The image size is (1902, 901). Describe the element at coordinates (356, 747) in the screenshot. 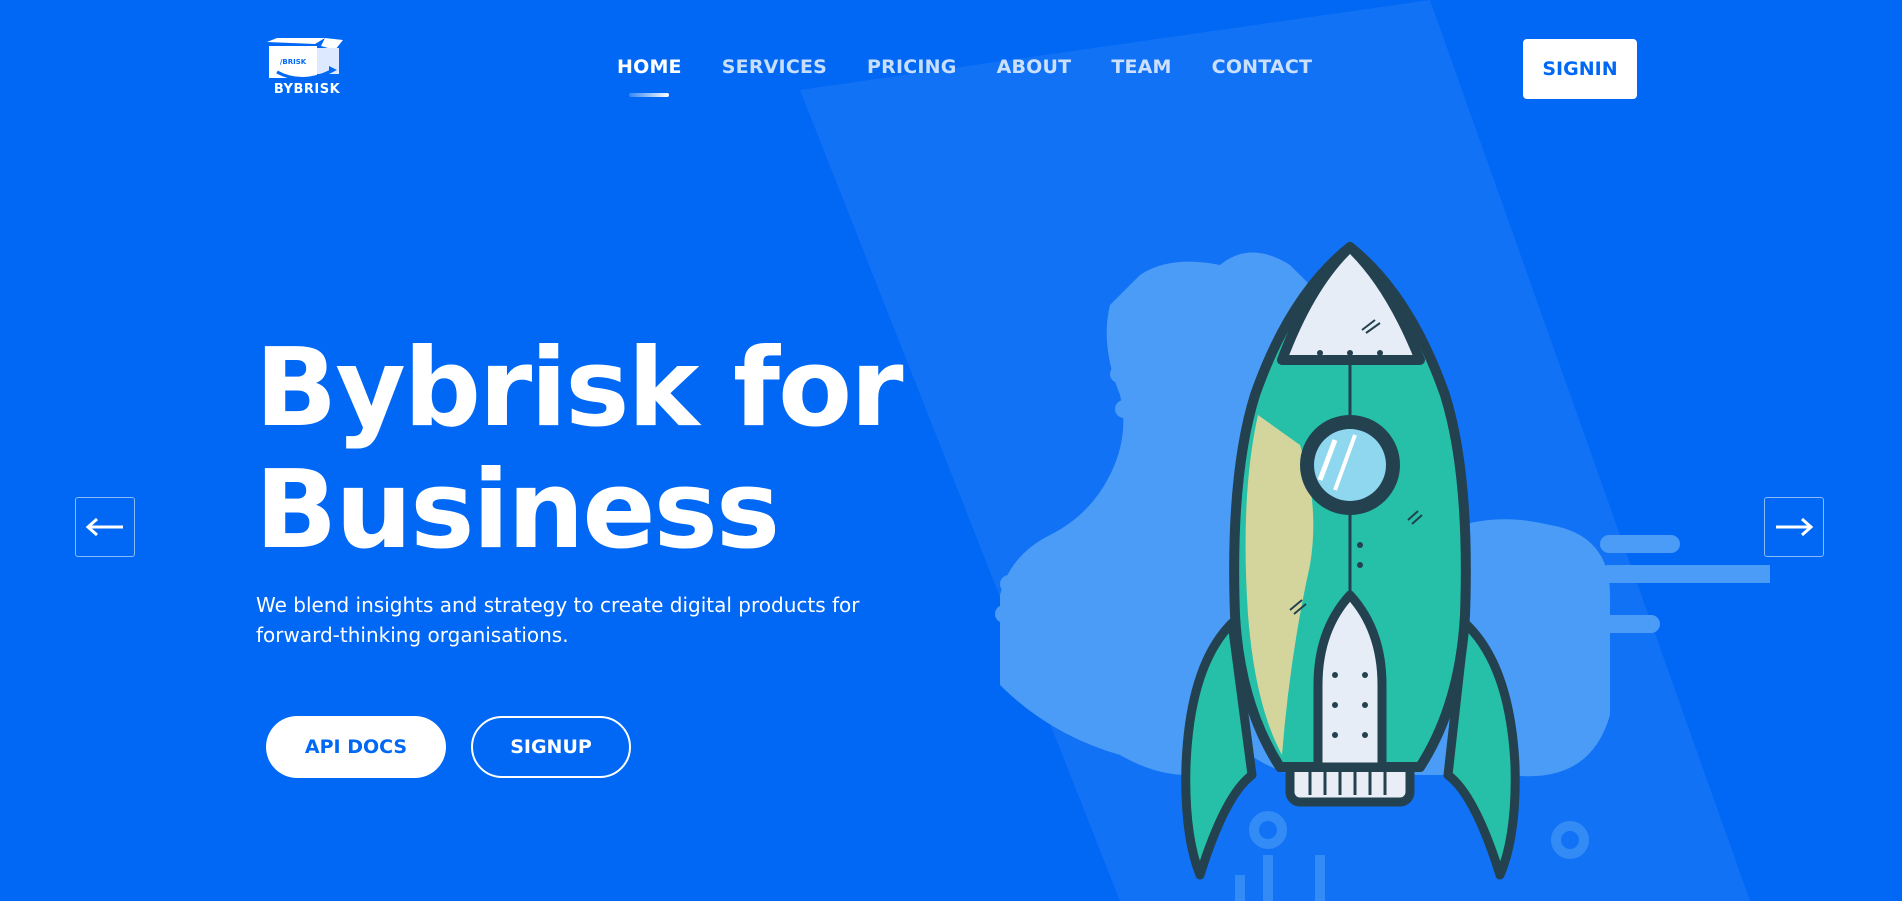

I see `api-docs-button: API DOCS` at that location.